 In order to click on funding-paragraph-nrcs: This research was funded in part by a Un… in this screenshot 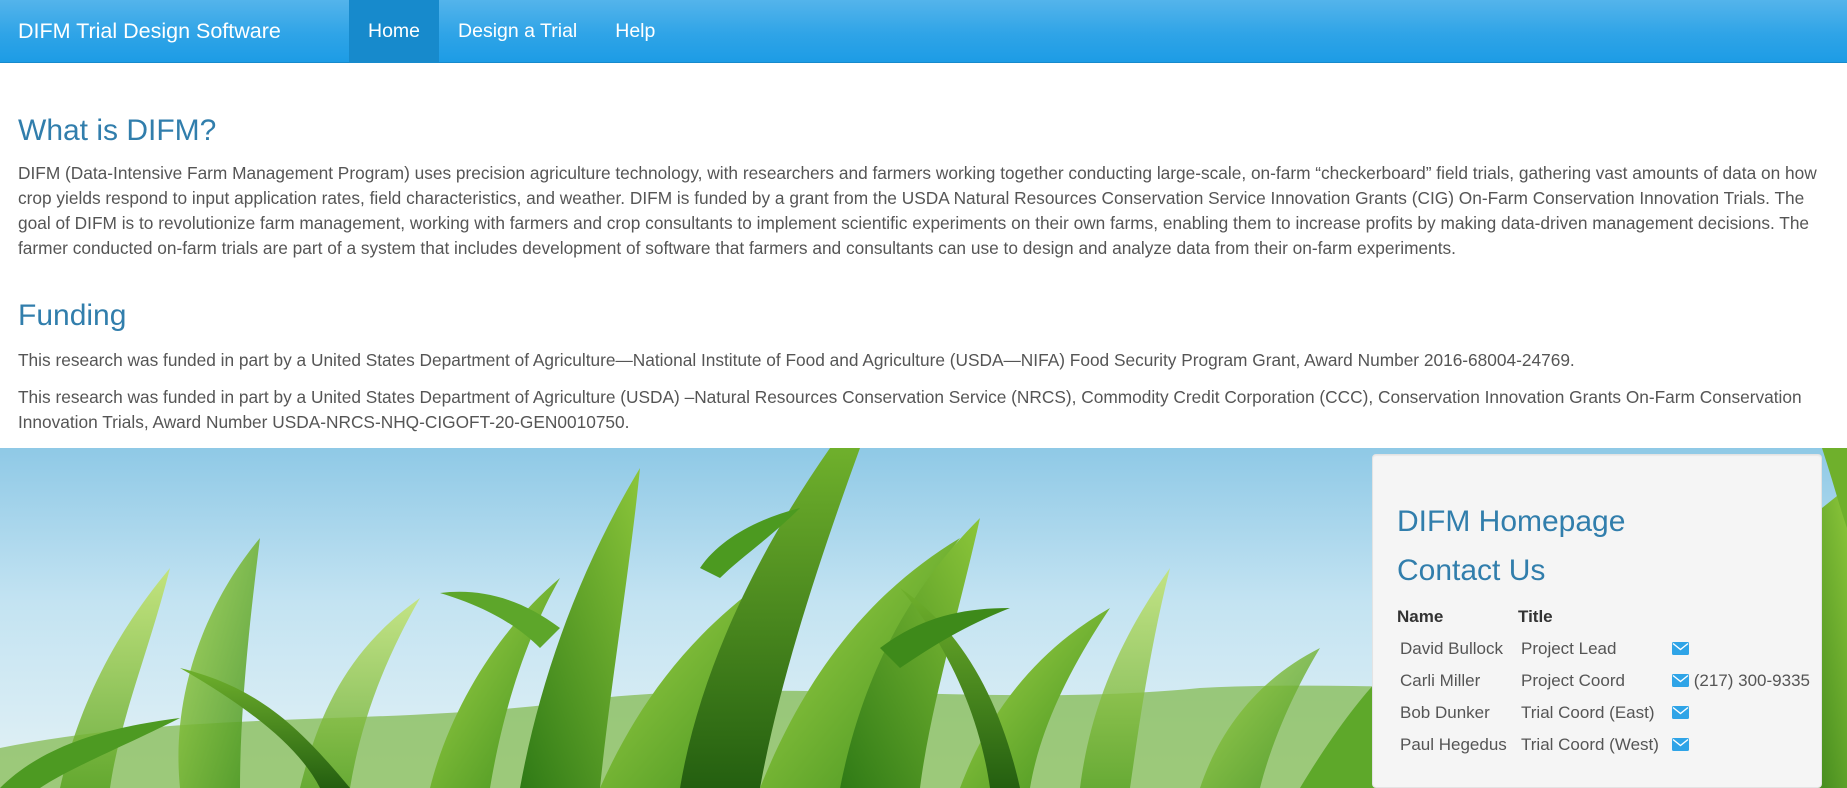, I will do `click(910, 409)`.